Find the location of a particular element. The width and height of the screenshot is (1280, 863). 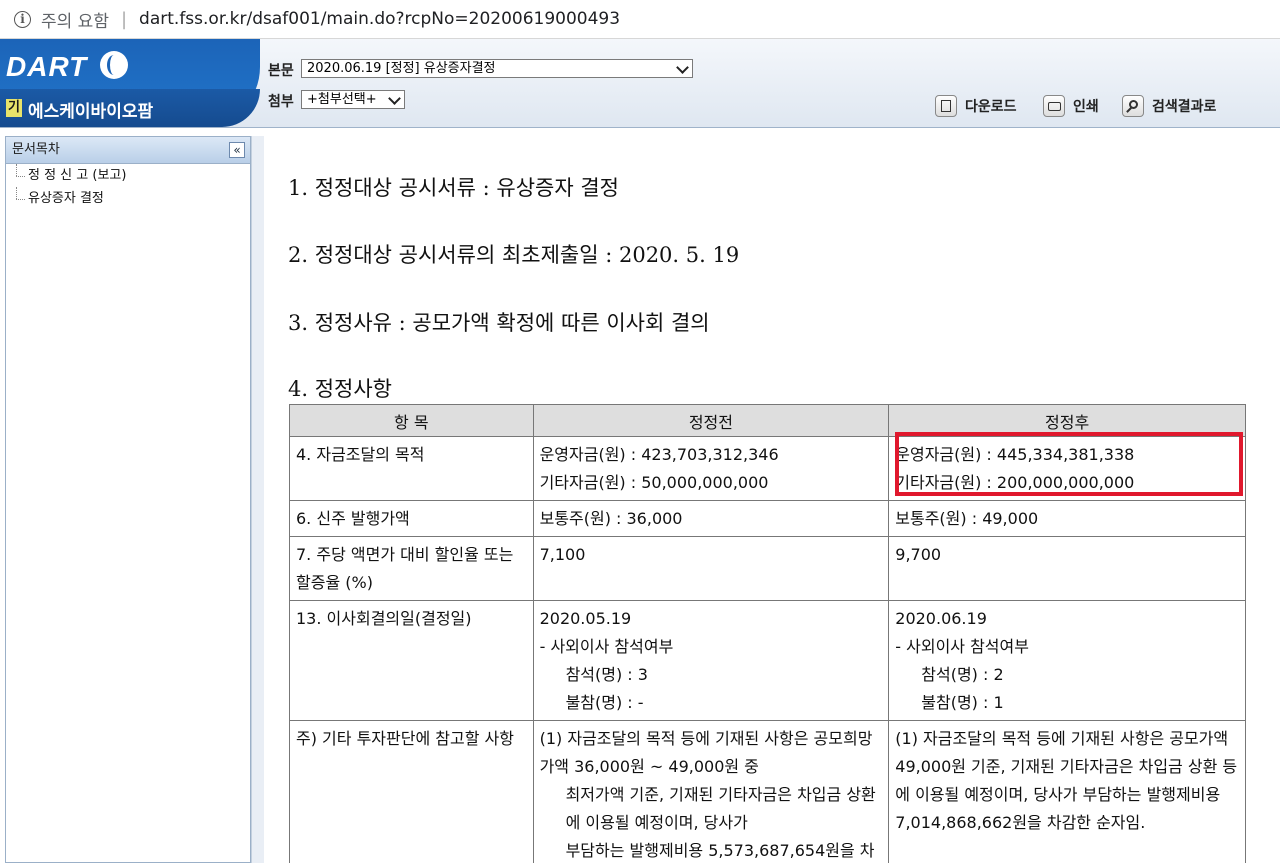

search-results-label: 검색결과로 is located at coordinates (1184, 107).